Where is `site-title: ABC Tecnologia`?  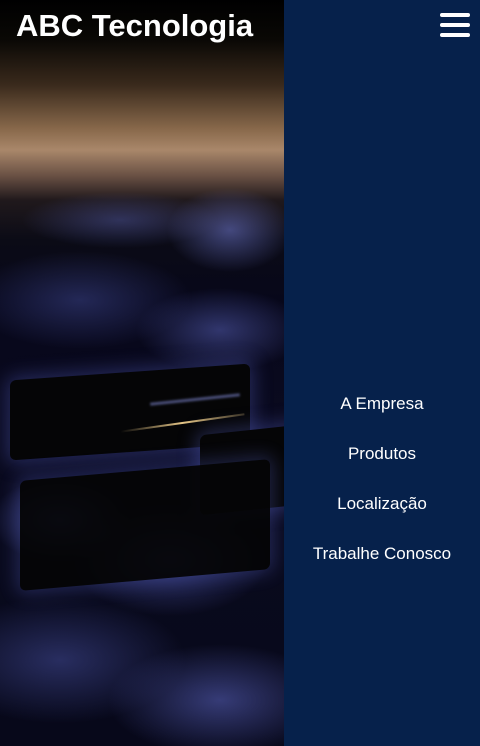 site-title: ABC Tecnologia is located at coordinates (134, 26).